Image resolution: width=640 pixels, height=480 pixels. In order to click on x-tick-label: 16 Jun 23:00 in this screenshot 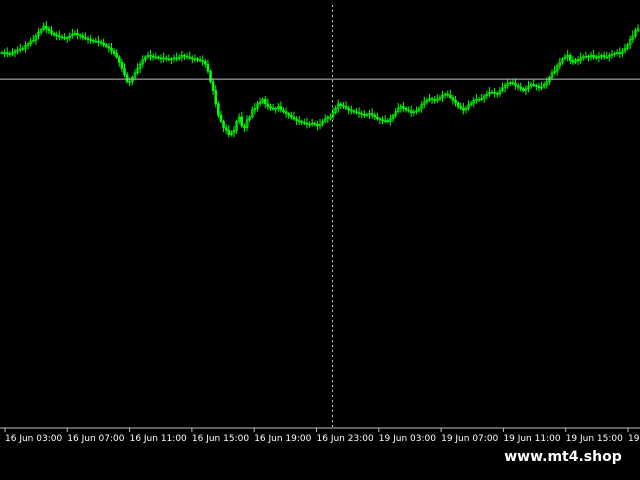, I will do `click(345, 439)`.